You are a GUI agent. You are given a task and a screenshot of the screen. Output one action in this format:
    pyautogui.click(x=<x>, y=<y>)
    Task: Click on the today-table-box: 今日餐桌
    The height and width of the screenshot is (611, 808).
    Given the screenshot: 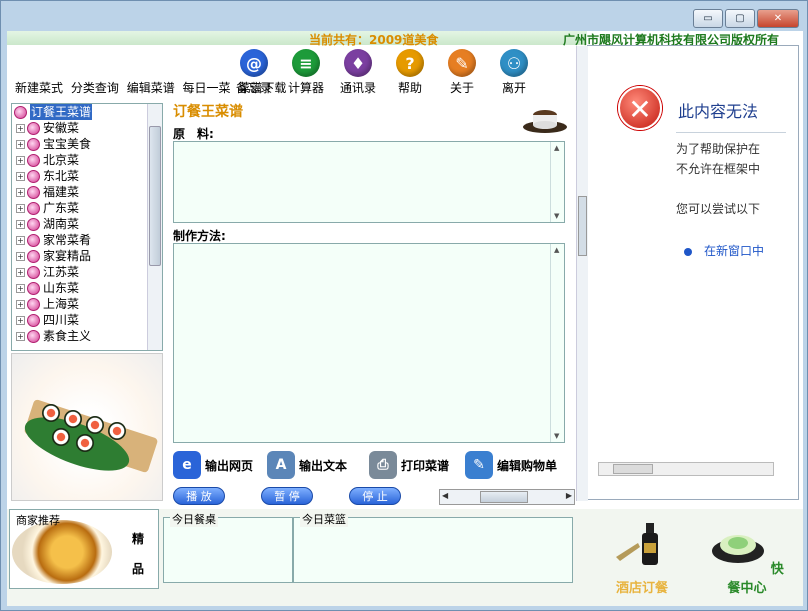 What is the action you would take?
    pyautogui.click(x=228, y=547)
    